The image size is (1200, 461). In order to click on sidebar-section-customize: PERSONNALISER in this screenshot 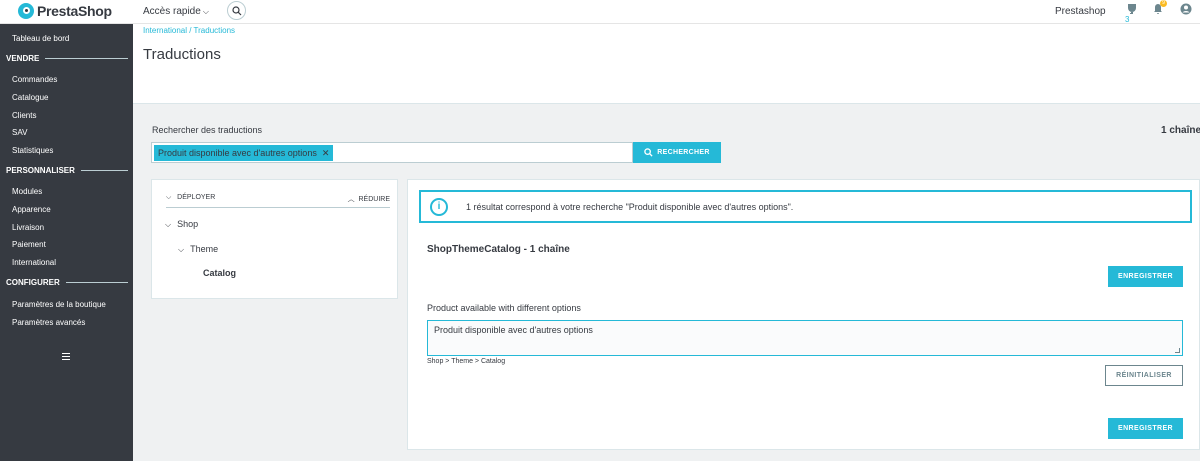, I will do `click(67, 170)`.